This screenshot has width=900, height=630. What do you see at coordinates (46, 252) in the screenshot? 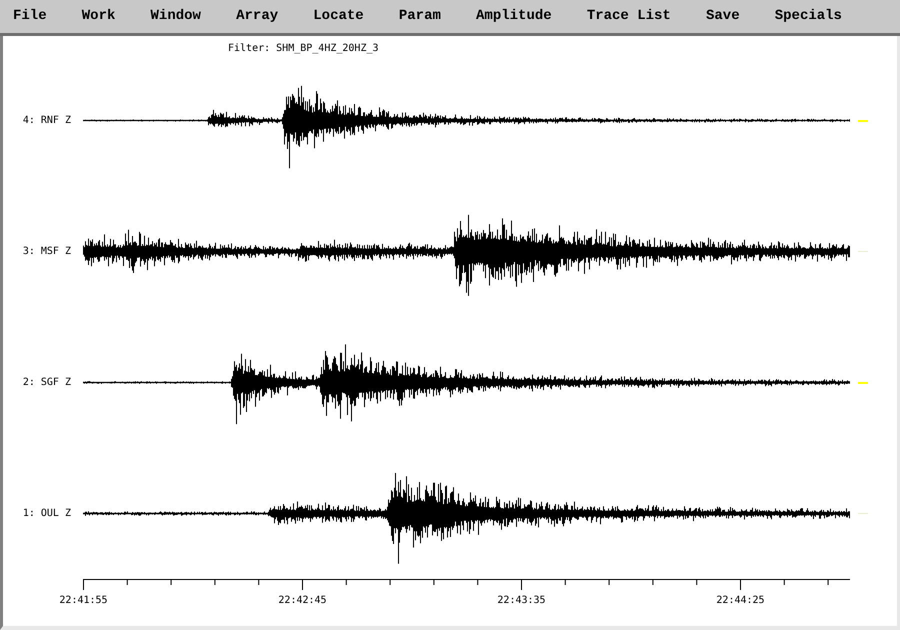
I see `trace-label: 3: MSF Z` at bounding box center [46, 252].